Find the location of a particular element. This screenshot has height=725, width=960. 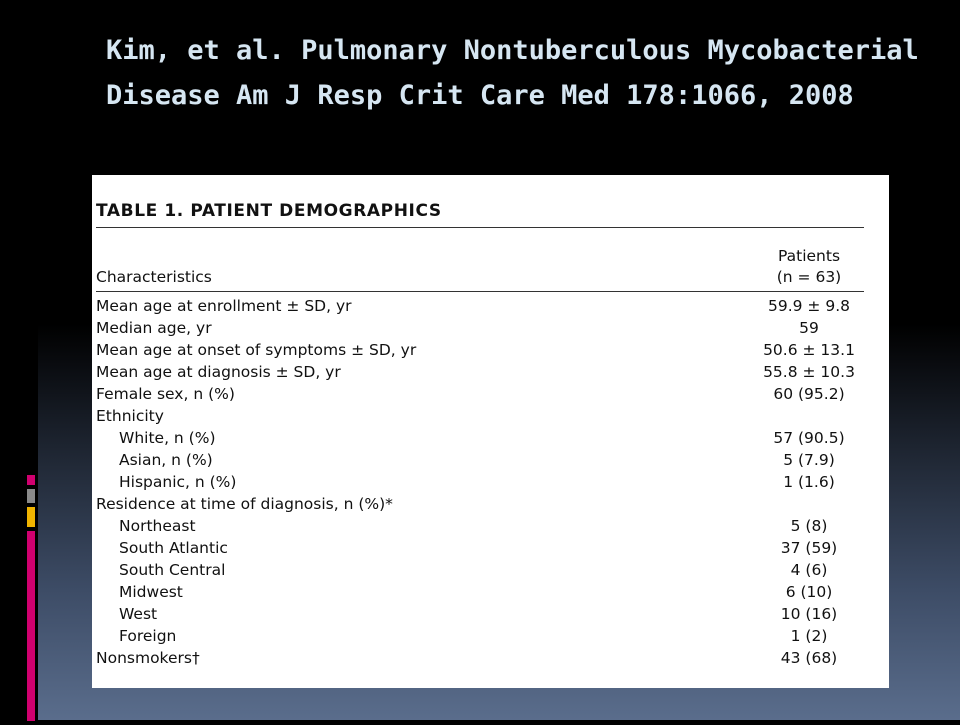

row-label: Female sex, n (%) is located at coordinates (165, 394).